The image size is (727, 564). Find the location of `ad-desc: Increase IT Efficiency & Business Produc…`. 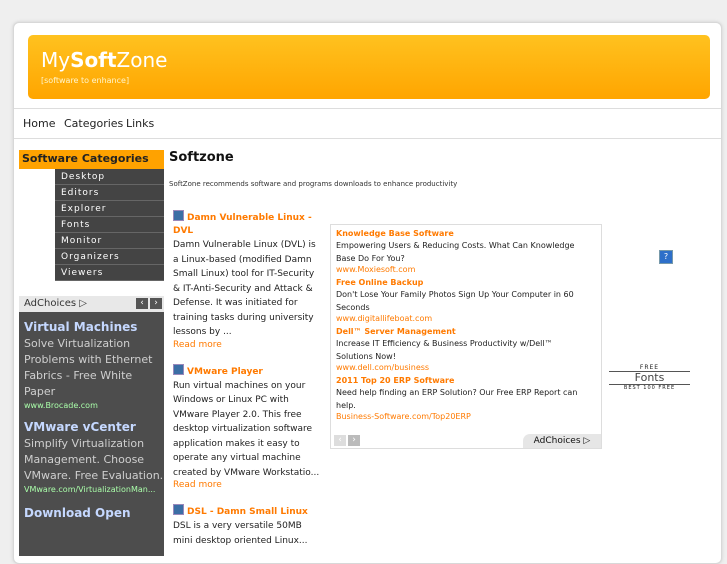

ad-desc: Increase IT Efficiency & Business Produc… is located at coordinates (444, 350).